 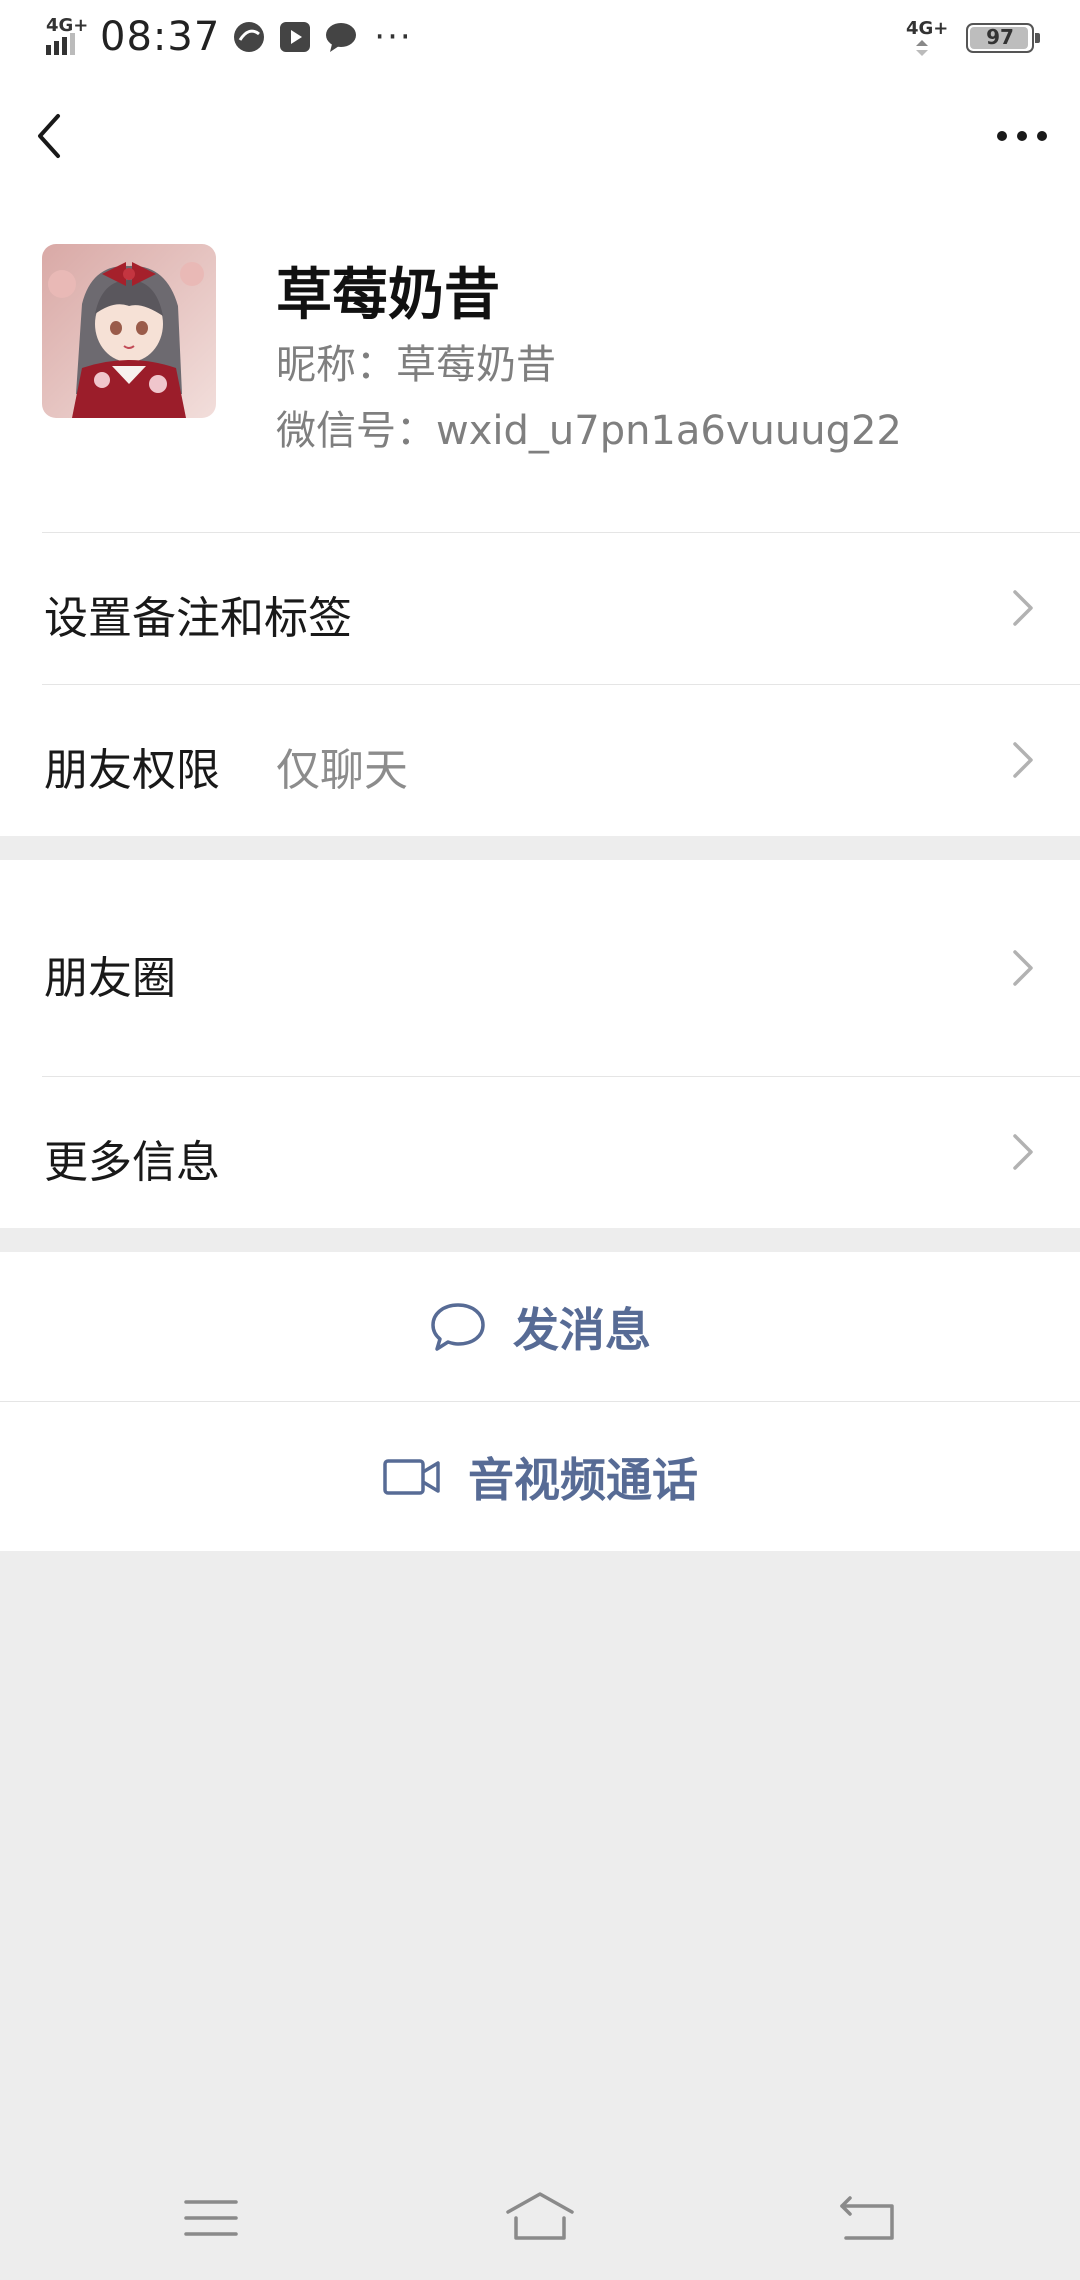 What do you see at coordinates (540, 608) in the screenshot?
I see `remark-and-tags-row: 设置备注和标签` at bounding box center [540, 608].